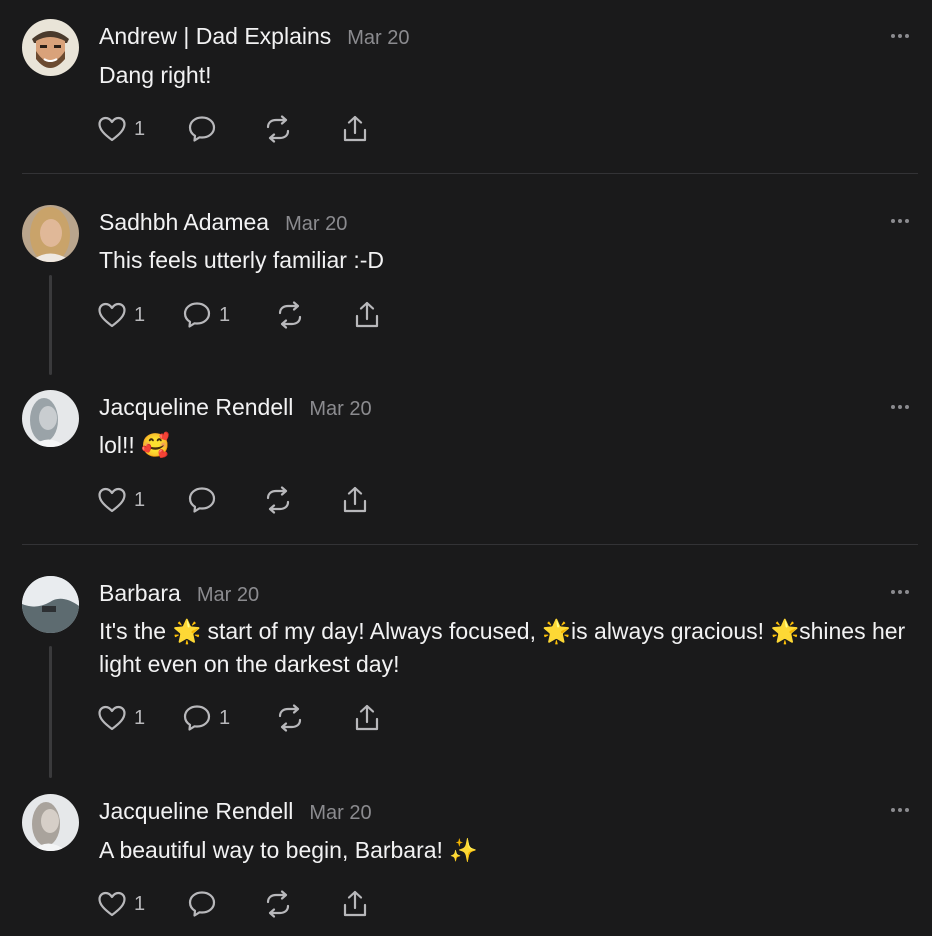  I want to click on author-name: Sadhbh Adamea, so click(184, 222).